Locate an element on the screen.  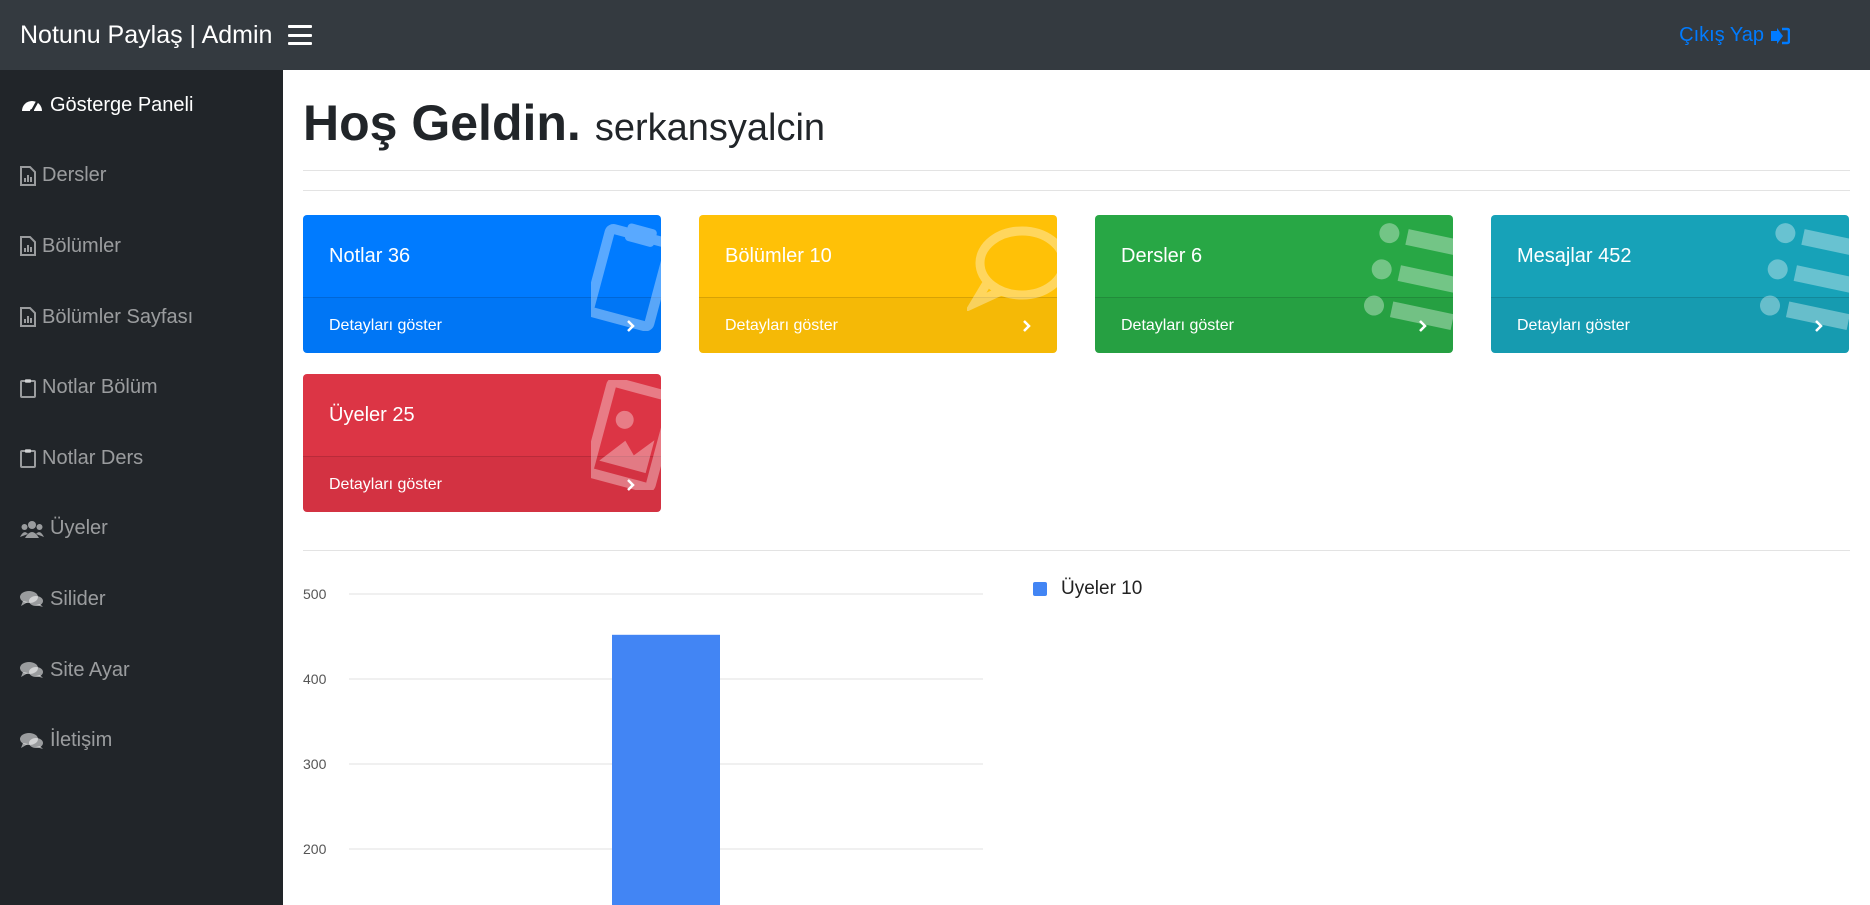
sidebar-item-dersler: Dersler is located at coordinates (141, 176).